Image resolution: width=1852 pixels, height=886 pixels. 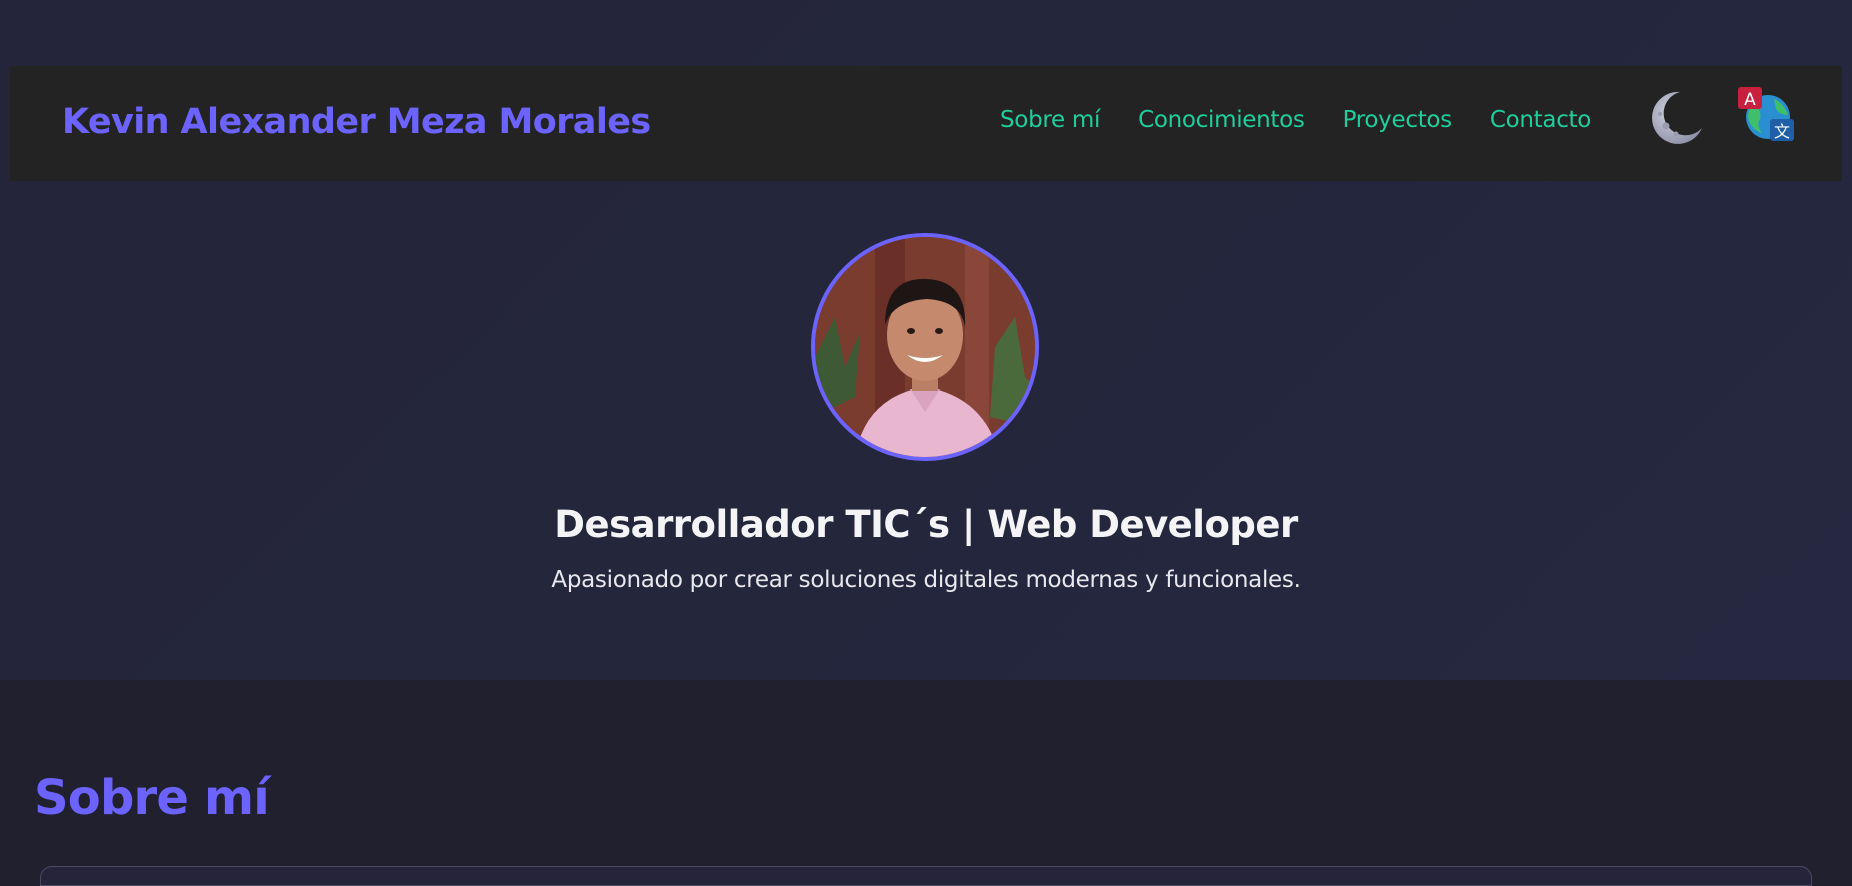 I want to click on translate-icon: A 文, so click(x=1766, y=115).